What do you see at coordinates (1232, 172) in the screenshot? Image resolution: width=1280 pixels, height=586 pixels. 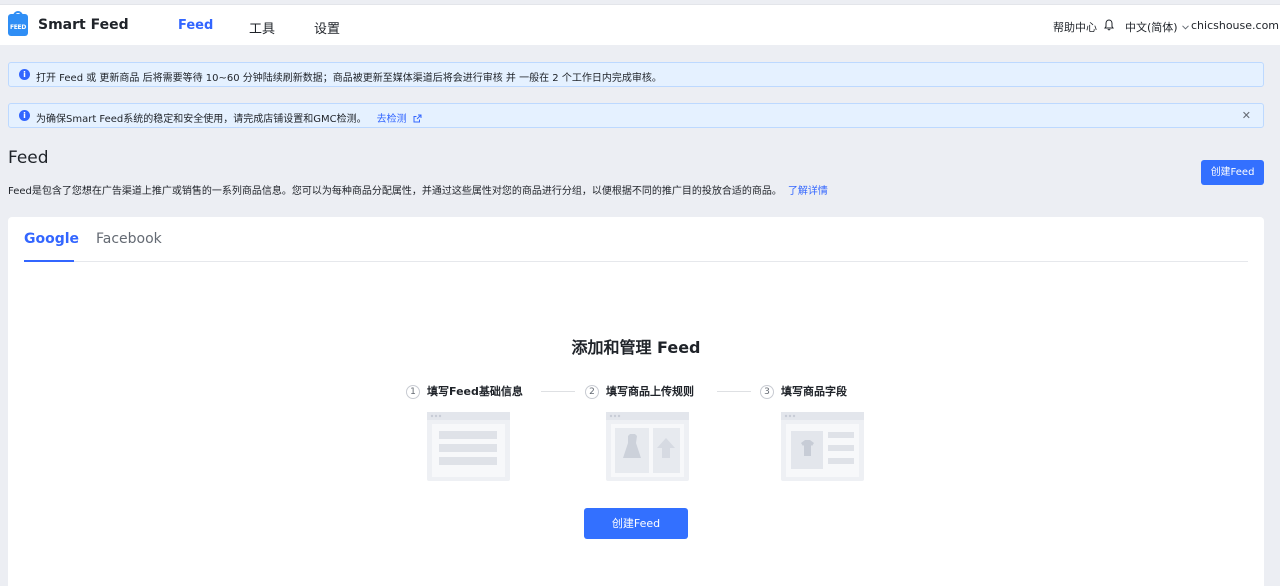 I see `create-feed-button: 创建Feed` at bounding box center [1232, 172].